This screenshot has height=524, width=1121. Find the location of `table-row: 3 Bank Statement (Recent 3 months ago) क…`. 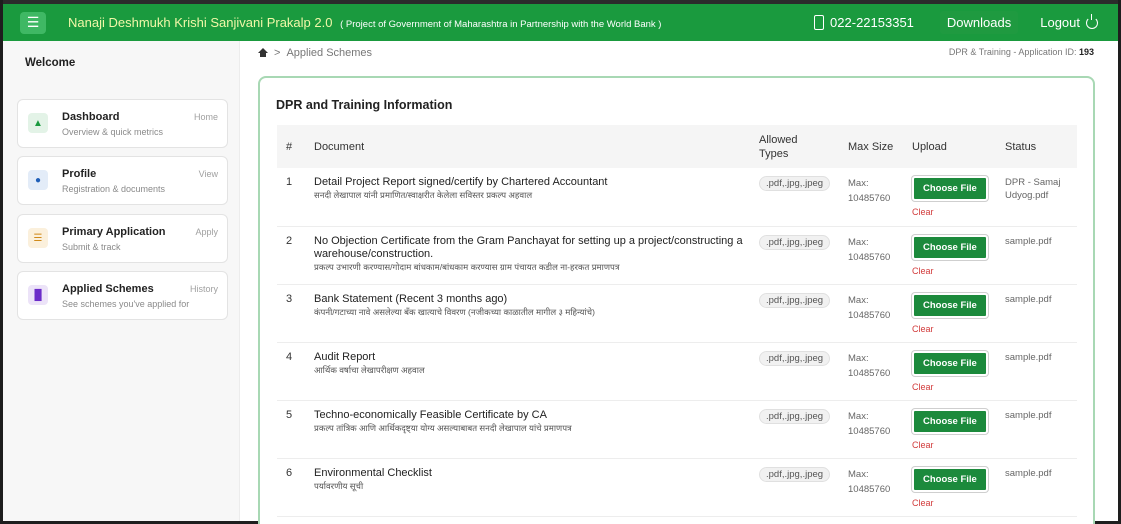

table-row: 3 Bank Statement (Recent 3 months ago) क… is located at coordinates (677, 313).